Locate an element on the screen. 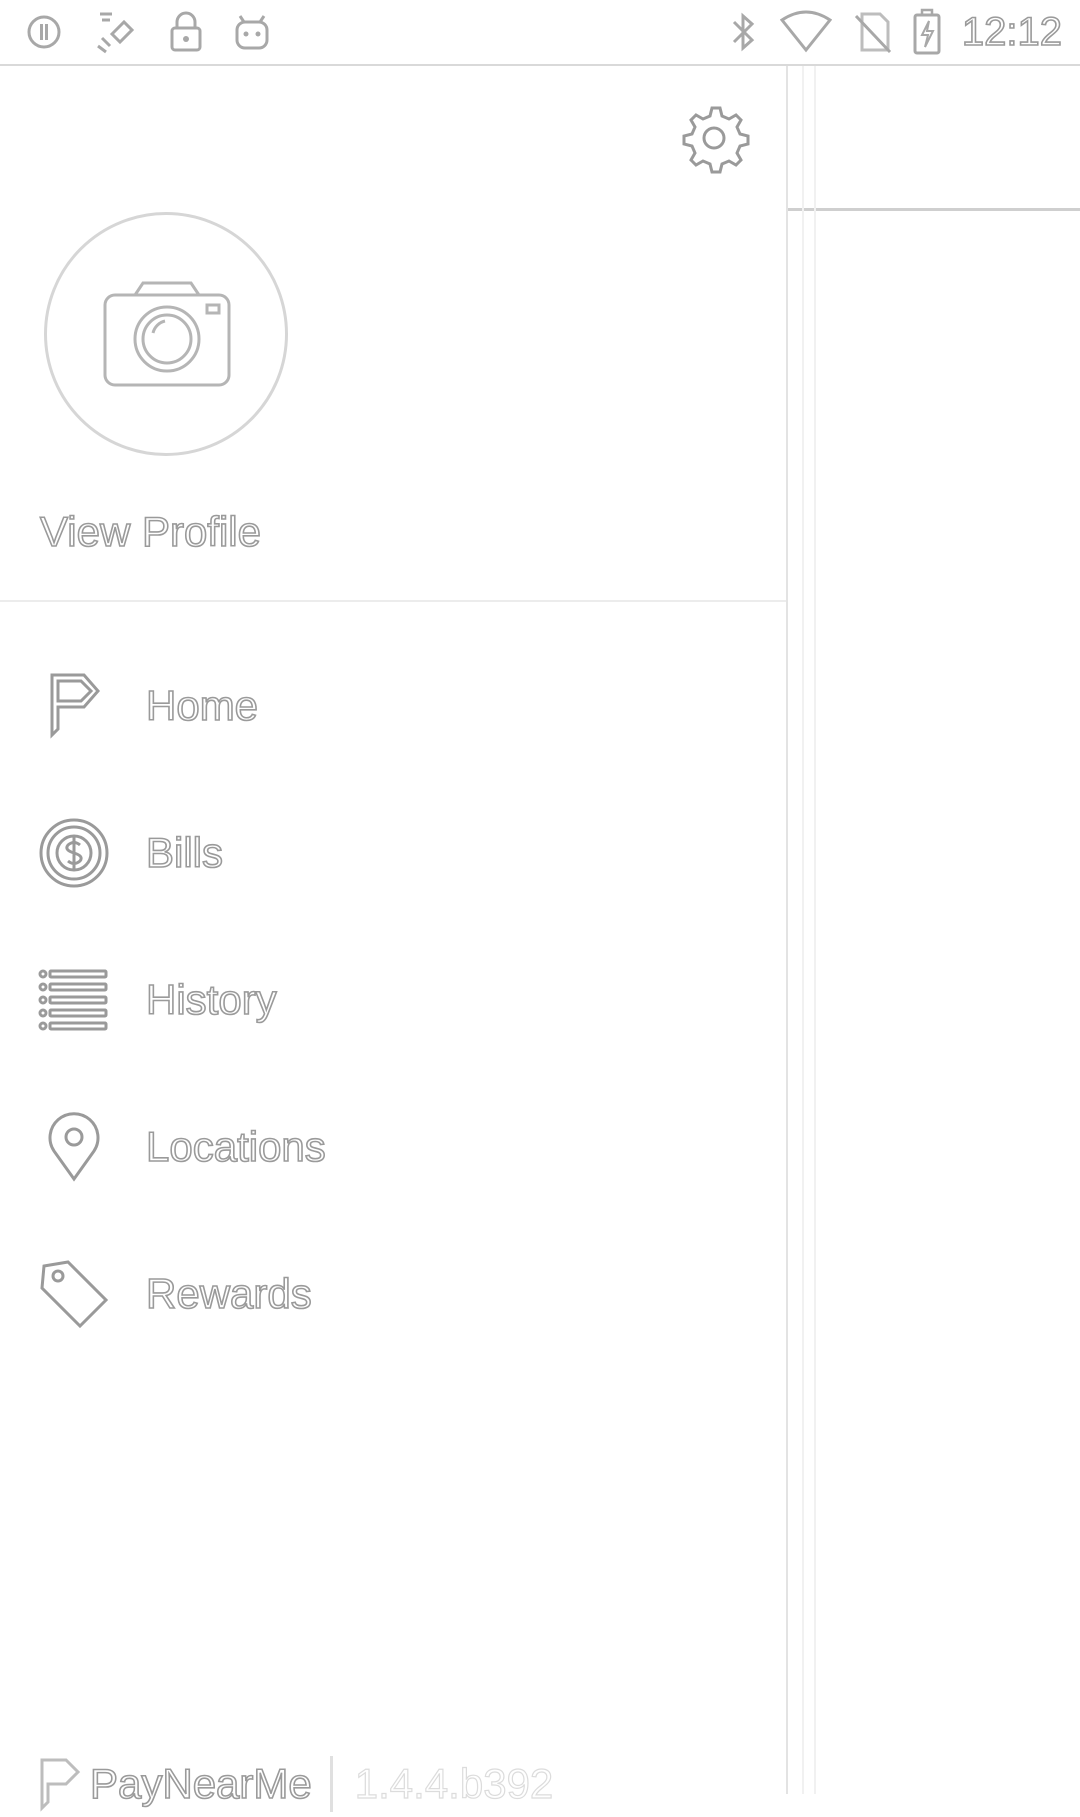 This screenshot has height=1817, width=1080. sync-icon is located at coordinates (44, 32).